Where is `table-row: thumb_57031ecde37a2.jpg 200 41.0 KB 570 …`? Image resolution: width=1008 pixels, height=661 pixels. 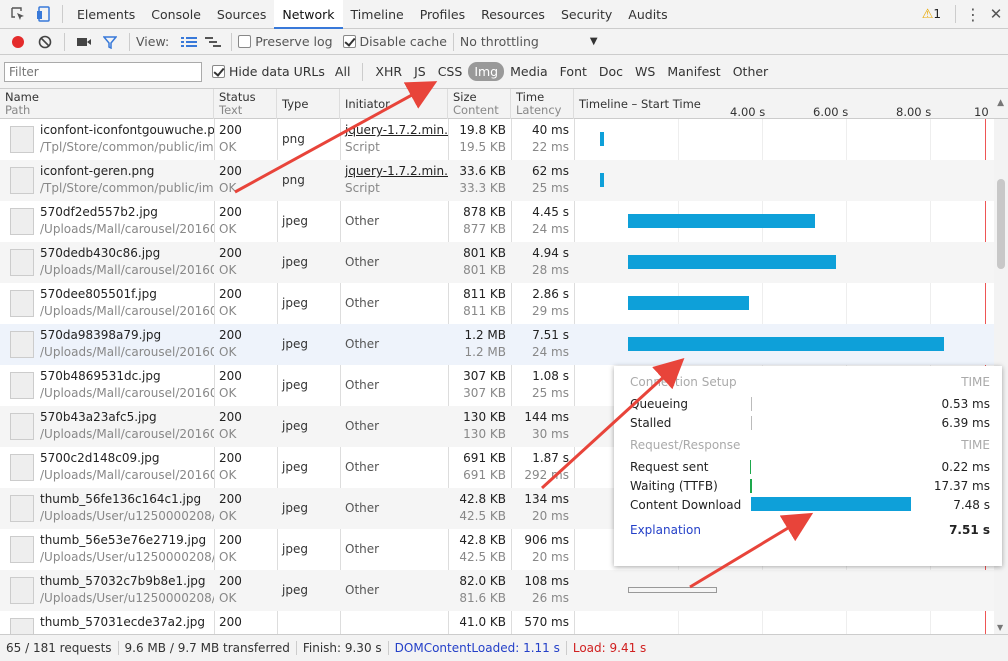 table-row: thumb_57031ecde37a2.jpg 200 41.0 KB 570 … is located at coordinates (504, 622).